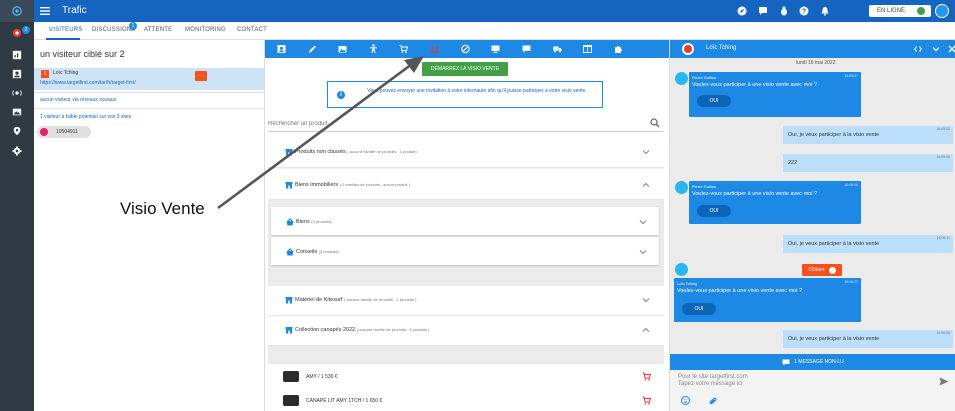 The width and height of the screenshot is (955, 411). What do you see at coordinates (812, 362) in the screenshot?
I see `unread-banner: 1 MESSAGE NON-LU` at bounding box center [812, 362].